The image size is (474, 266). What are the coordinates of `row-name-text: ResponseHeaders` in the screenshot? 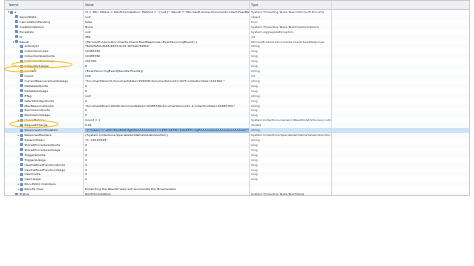 It's located at (38, 135).